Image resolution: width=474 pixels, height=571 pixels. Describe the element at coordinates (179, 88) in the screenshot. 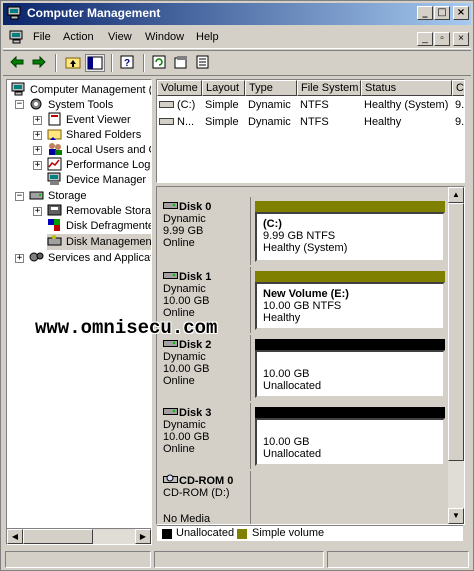

I see `column-volume: Volume` at that location.